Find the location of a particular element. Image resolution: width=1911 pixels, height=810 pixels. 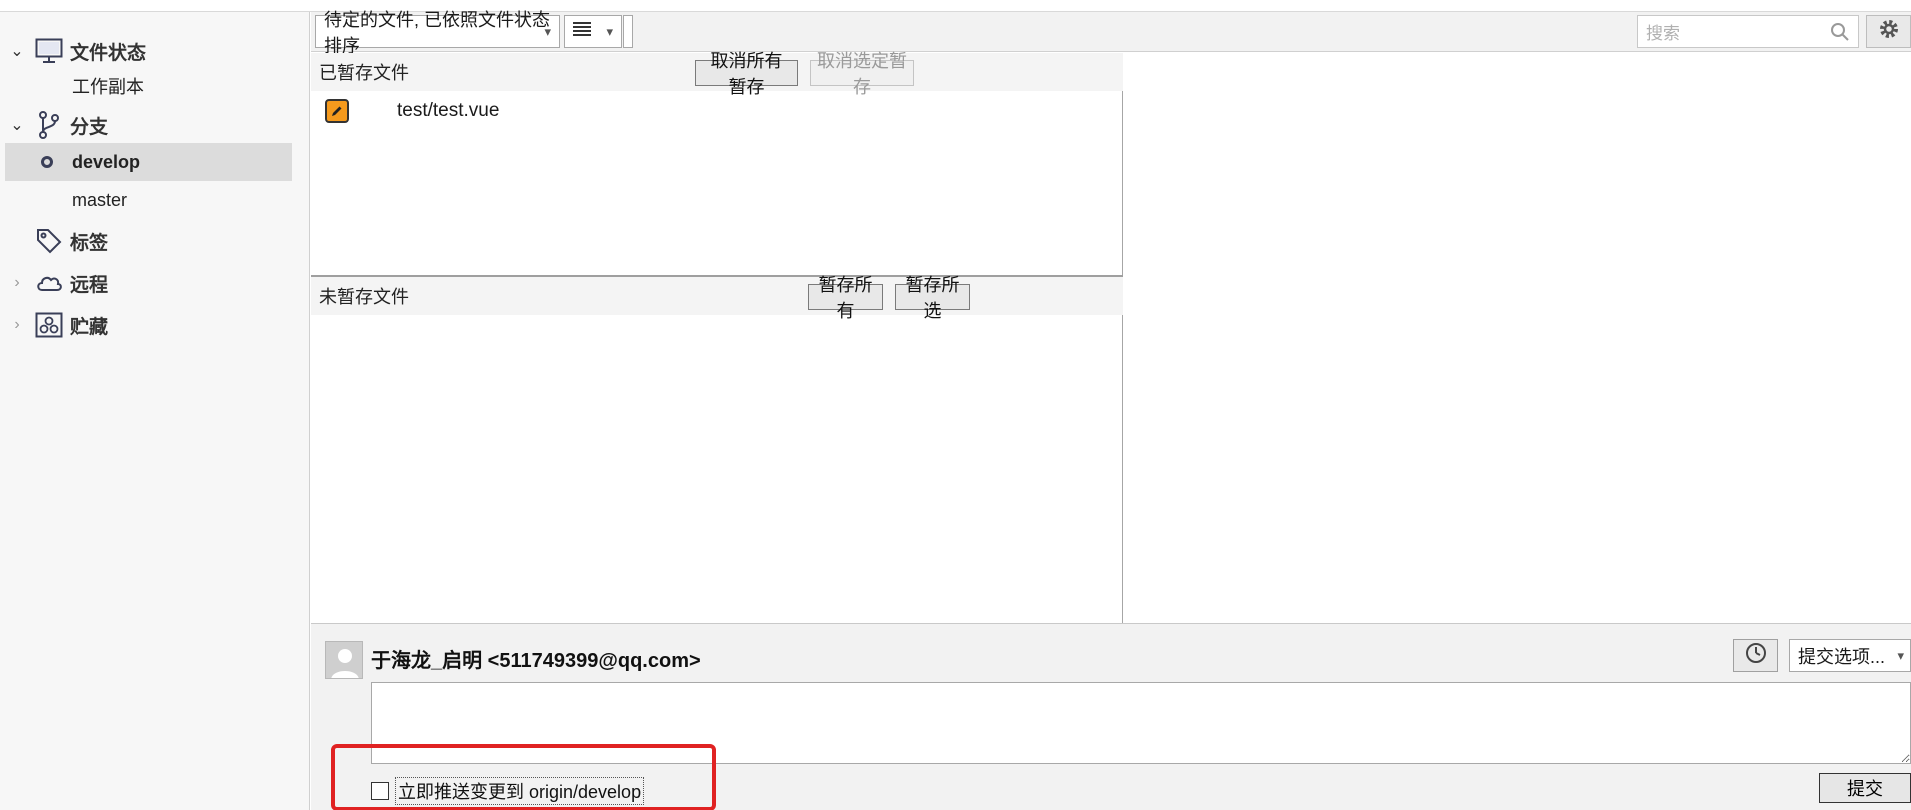

sort-select: 待定的文件, 已依照文件状态排序 ▾ is located at coordinates (437, 33).